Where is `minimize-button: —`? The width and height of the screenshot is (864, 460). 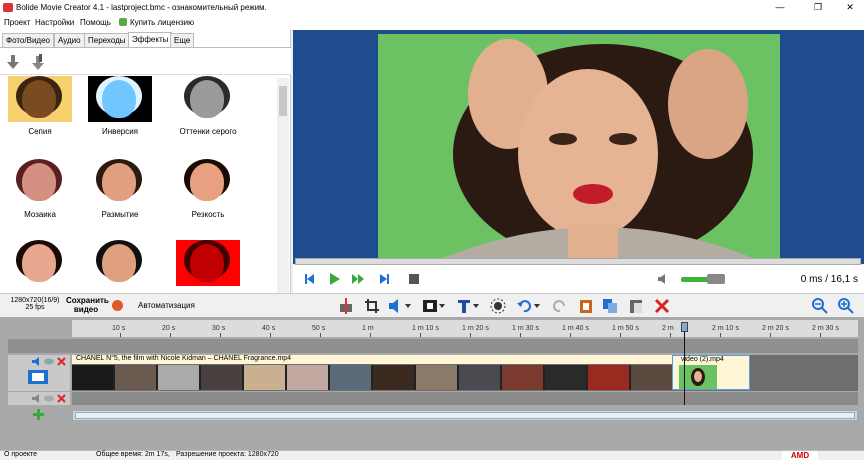
minimize-button: — is located at coordinates (780, 7).